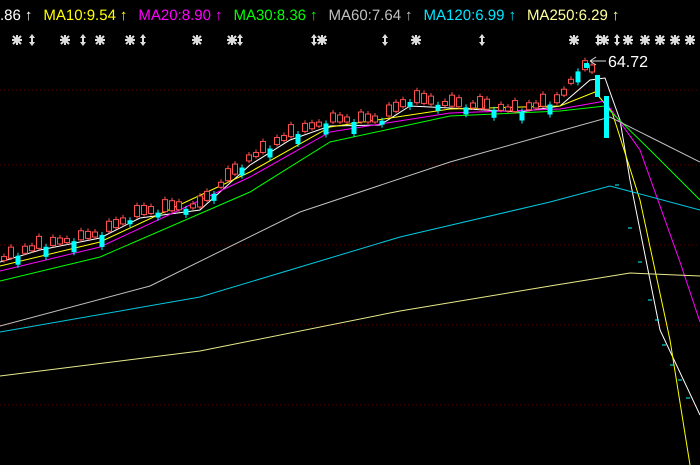 The image size is (700, 465). What do you see at coordinates (10, 15) in the screenshot?
I see `moving-average-value: .86` at bounding box center [10, 15].